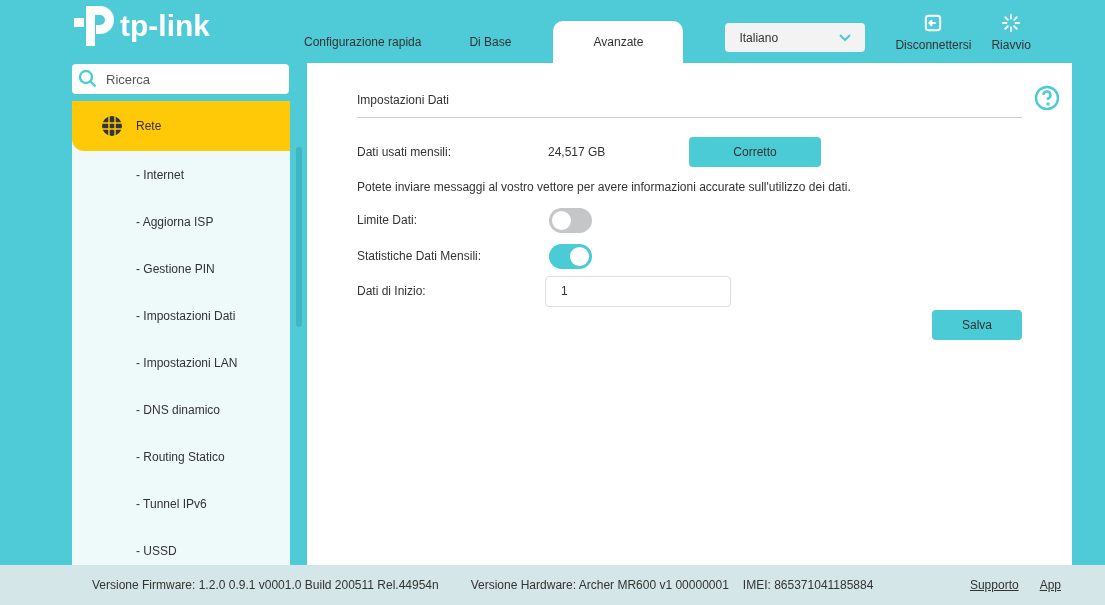  What do you see at coordinates (181, 456) in the screenshot?
I see `sidebar-submenu-item: - Routing Statico` at bounding box center [181, 456].